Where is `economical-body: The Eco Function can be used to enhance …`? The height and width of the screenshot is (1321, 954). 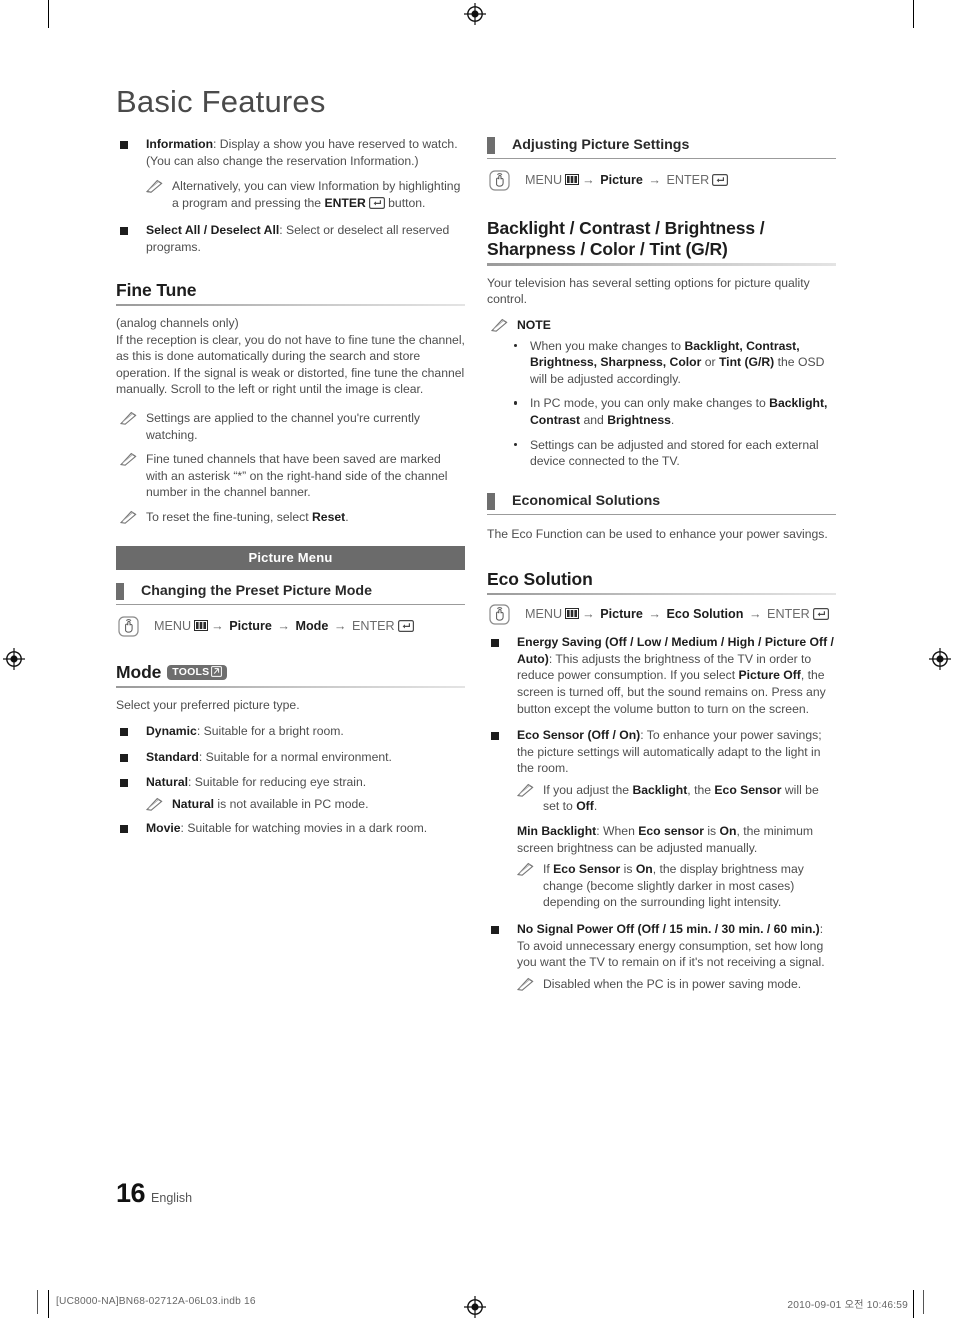 economical-body: The Eco Function can be used to enhance … is located at coordinates (657, 534).